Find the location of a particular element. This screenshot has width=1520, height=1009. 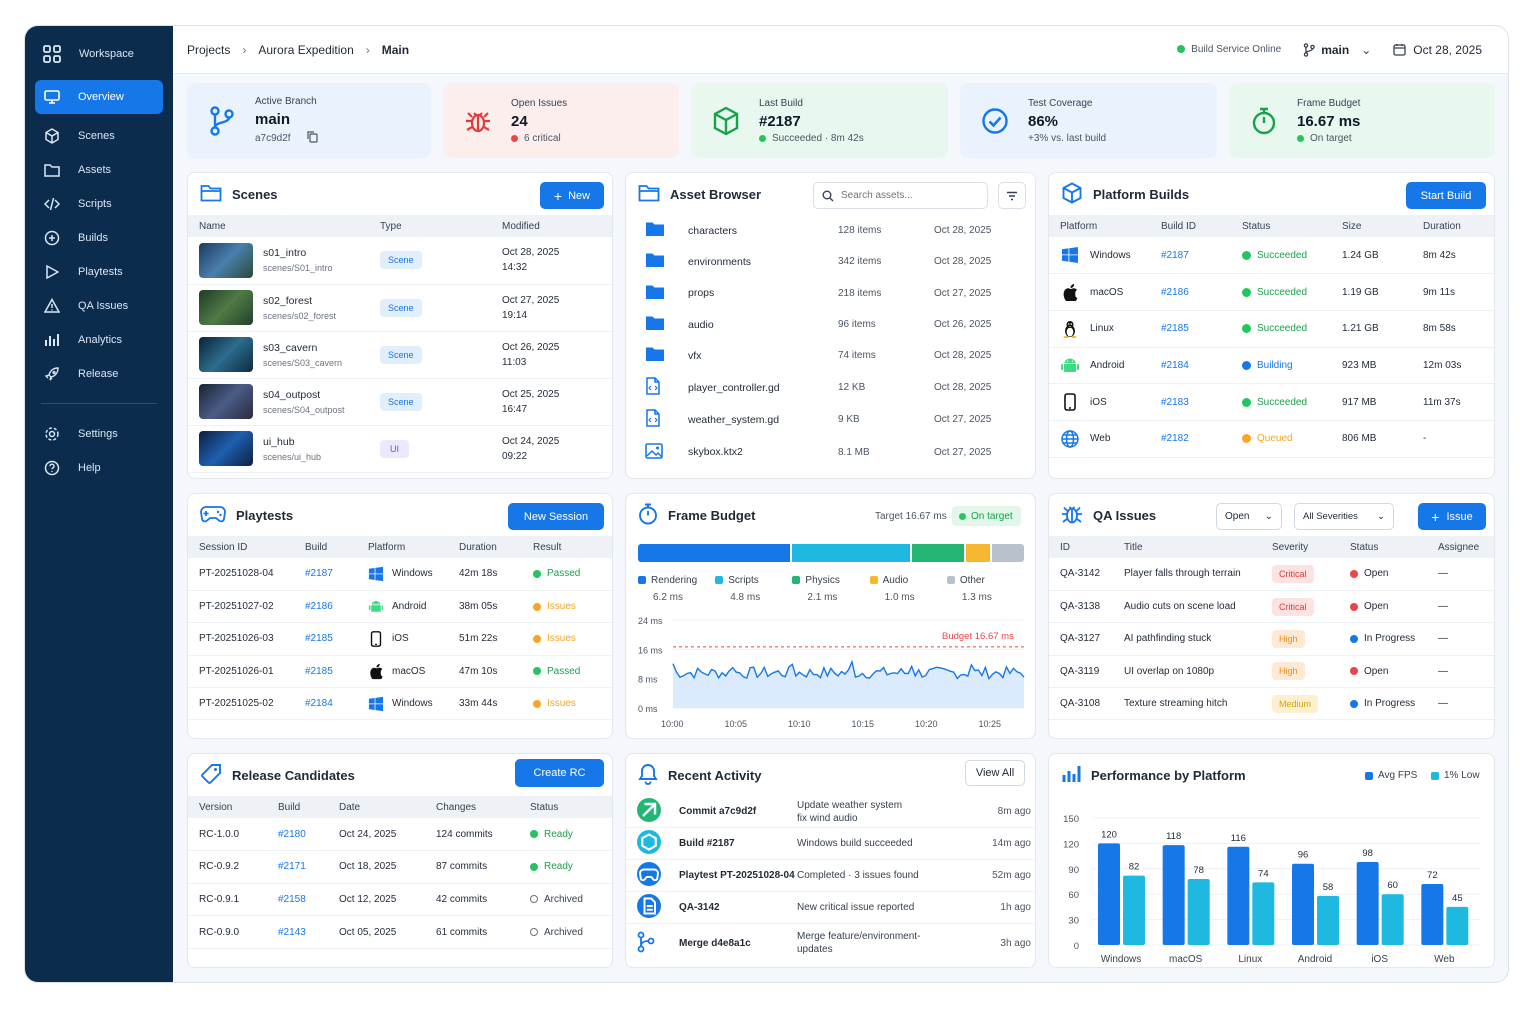

sidebar-item-playtests: Playtests is located at coordinates (99, 272).